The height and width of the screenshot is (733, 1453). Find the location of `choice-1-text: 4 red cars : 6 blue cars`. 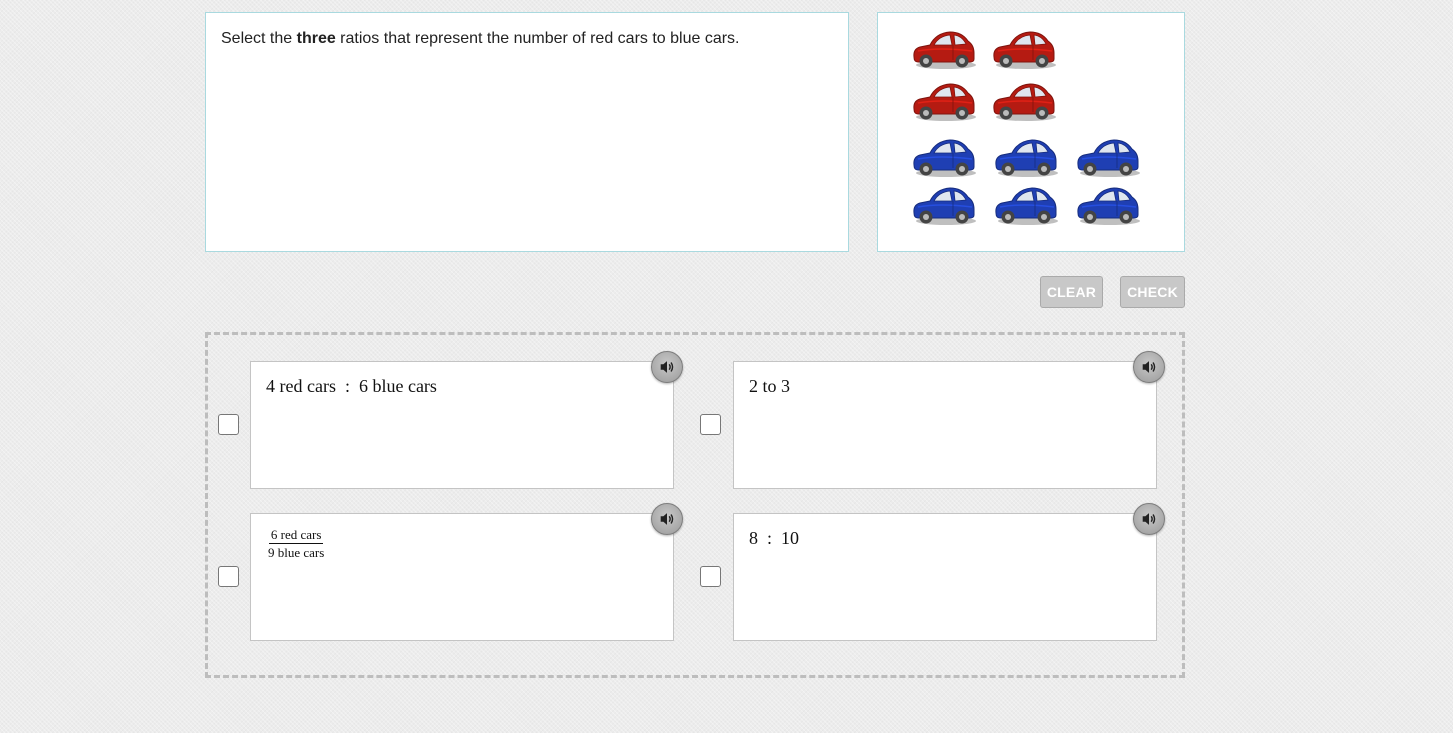

choice-1-text: 4 red cars : 6 blue cars is located at coordinates (351, 386).